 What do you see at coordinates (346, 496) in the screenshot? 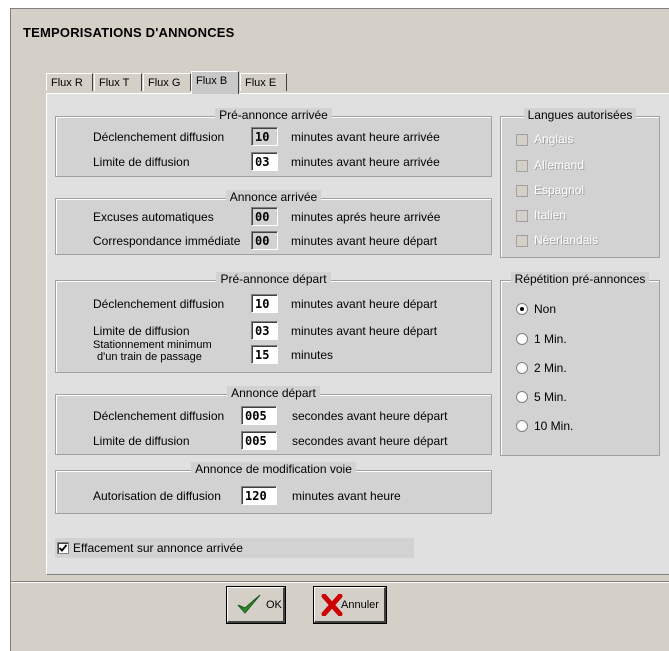
I see `row-suffix: minutes avant heure` at bounding box center [346, 496].